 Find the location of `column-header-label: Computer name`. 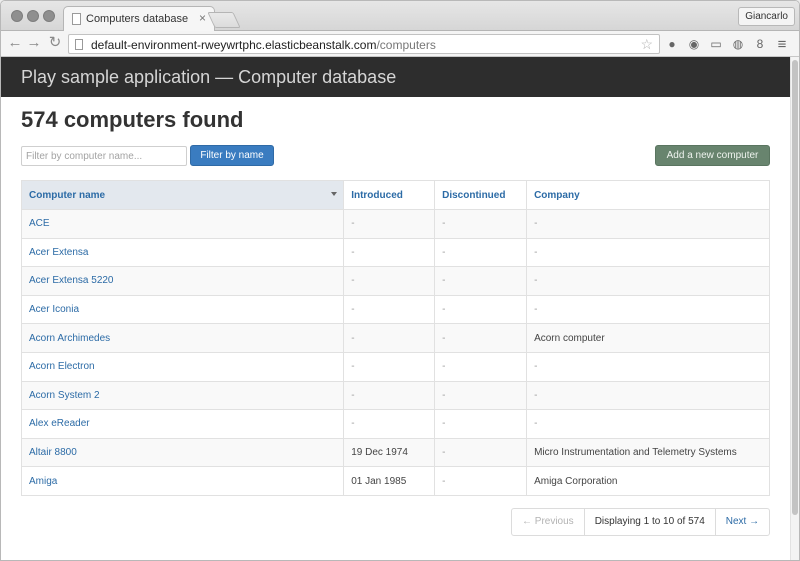

column-header-label: Computer name is located at coordinates (67, 195).